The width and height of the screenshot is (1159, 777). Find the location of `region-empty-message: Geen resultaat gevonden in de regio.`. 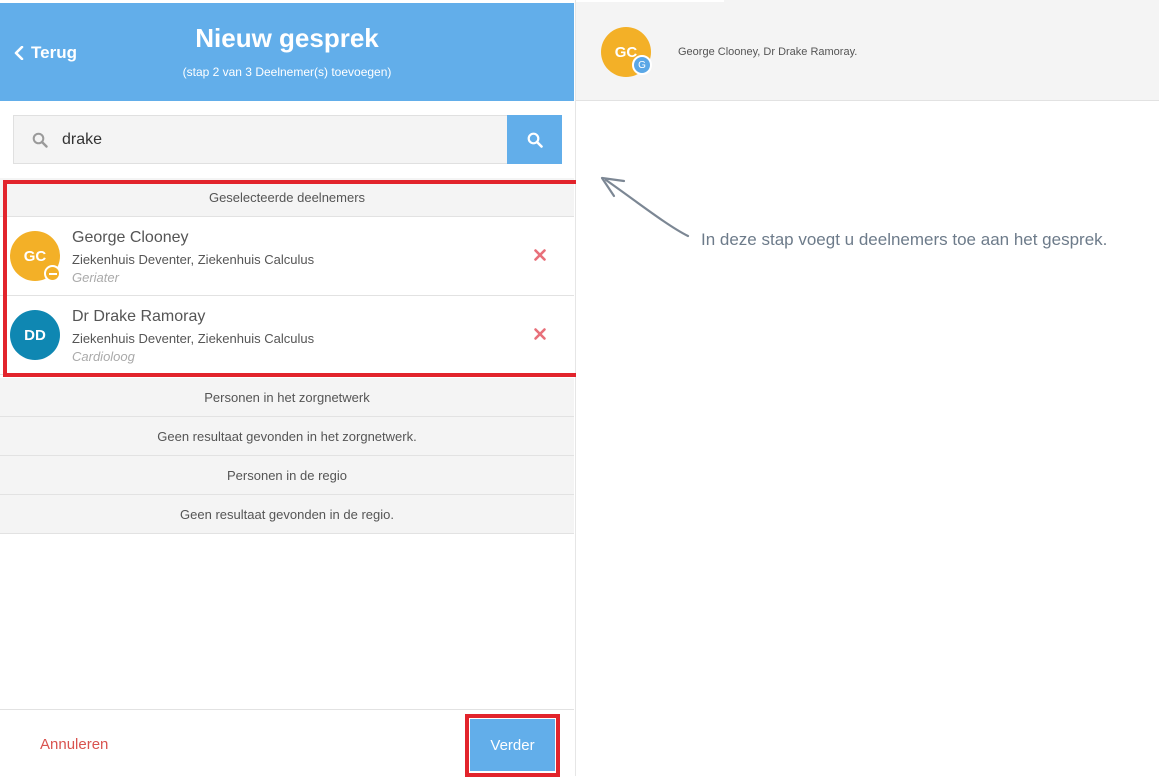

region-empty-message: Geen resultaat gevonden in de regio. is located at coordinates (287, 514).